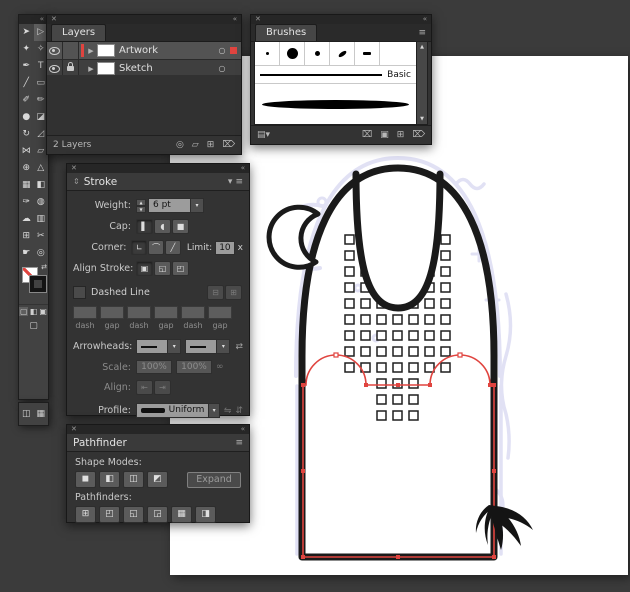 The image size is (630, 592). I want to click on align-dashes-button: ⊞, so click(233, 292).